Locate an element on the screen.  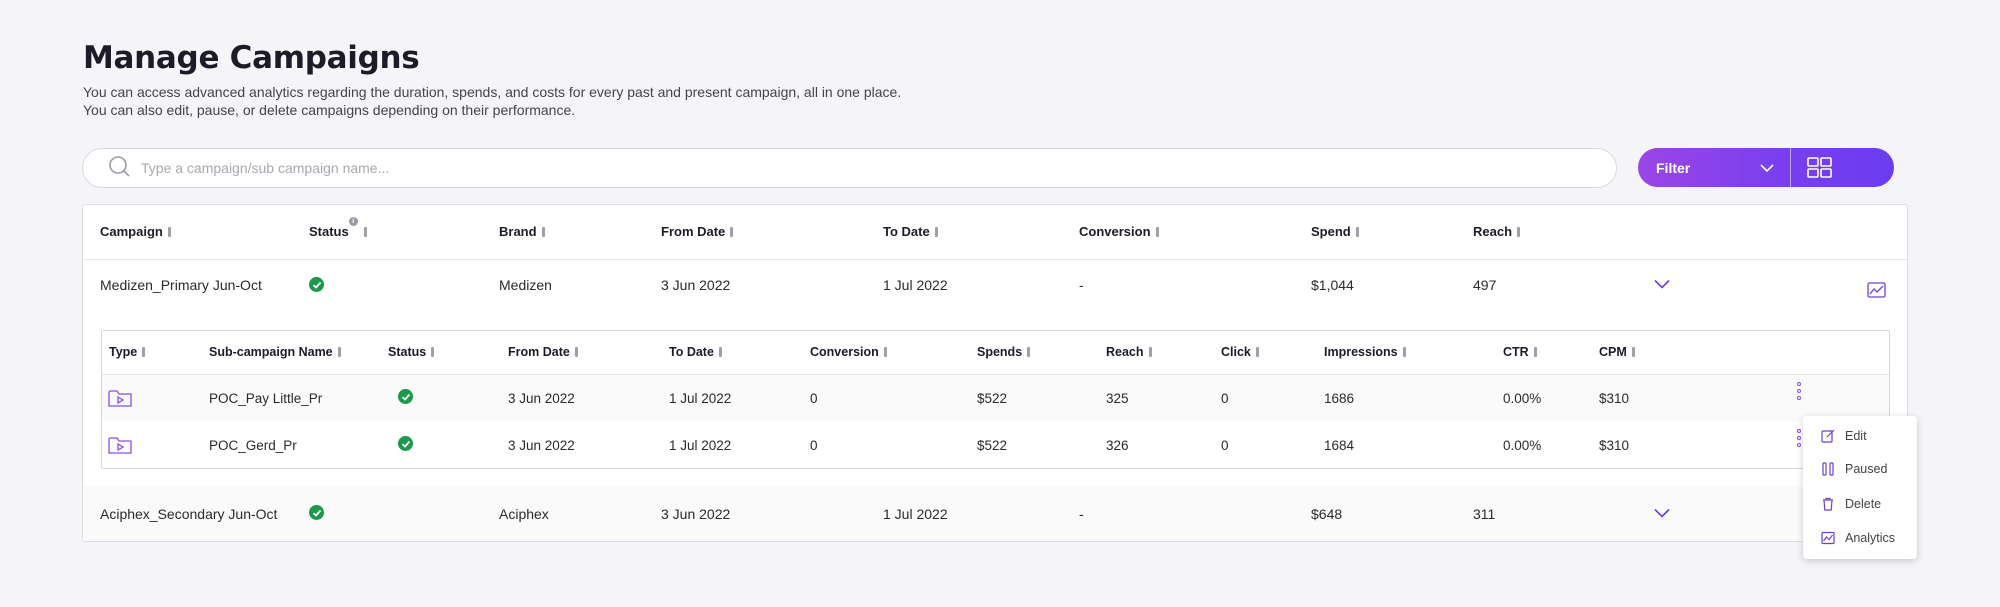
menu-item-delete: Delete is located at coordinates (1851, 504).